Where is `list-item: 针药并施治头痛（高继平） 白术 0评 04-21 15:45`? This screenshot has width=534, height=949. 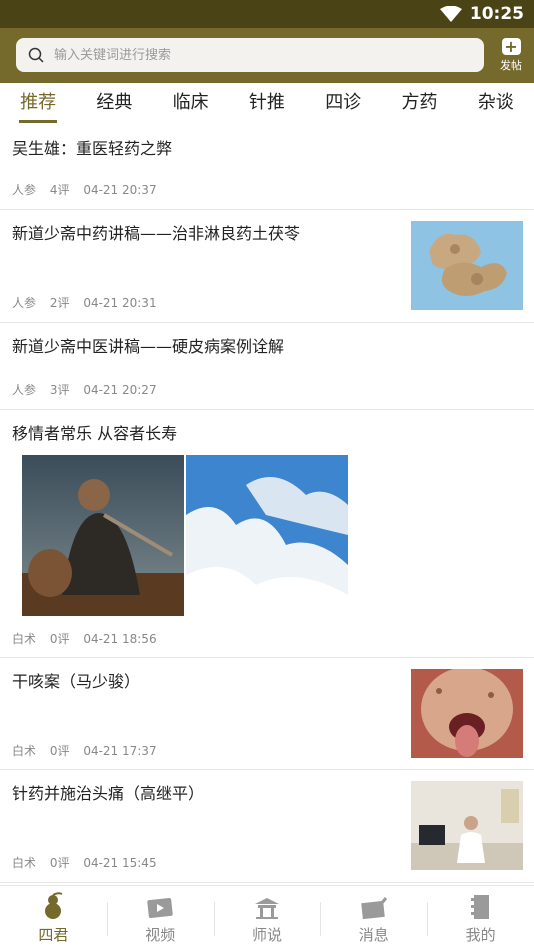
list-item: 针药并施治头痛（高继平） 白术 0评 04-21 15:45 is located at coordinates (267, 826).